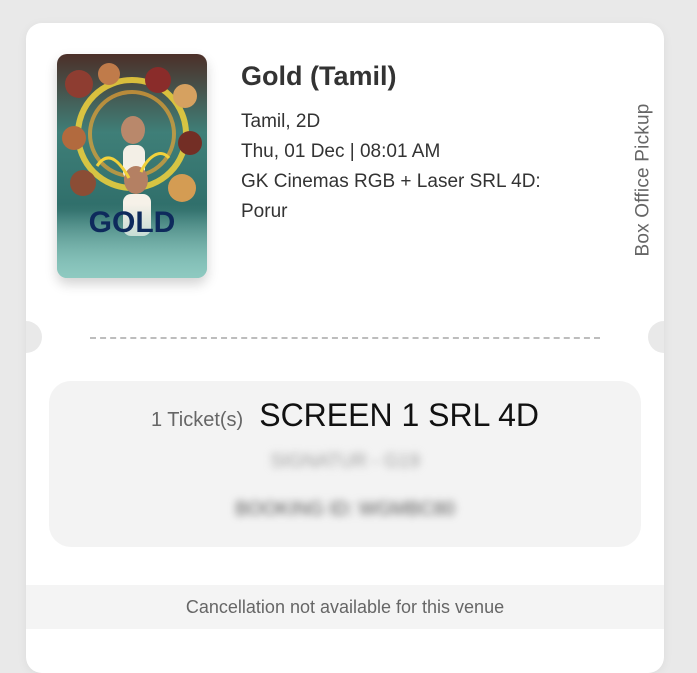  I want to click on pickup-label: Box Office Pickup, so click(643, 179).